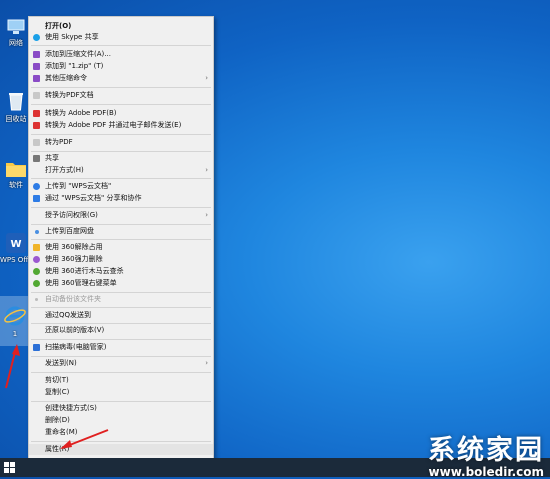 The width and height of the screenshot is (550, 479). I want to click on watermark: 系统家园 www.boledir.com, so click(486, 453).